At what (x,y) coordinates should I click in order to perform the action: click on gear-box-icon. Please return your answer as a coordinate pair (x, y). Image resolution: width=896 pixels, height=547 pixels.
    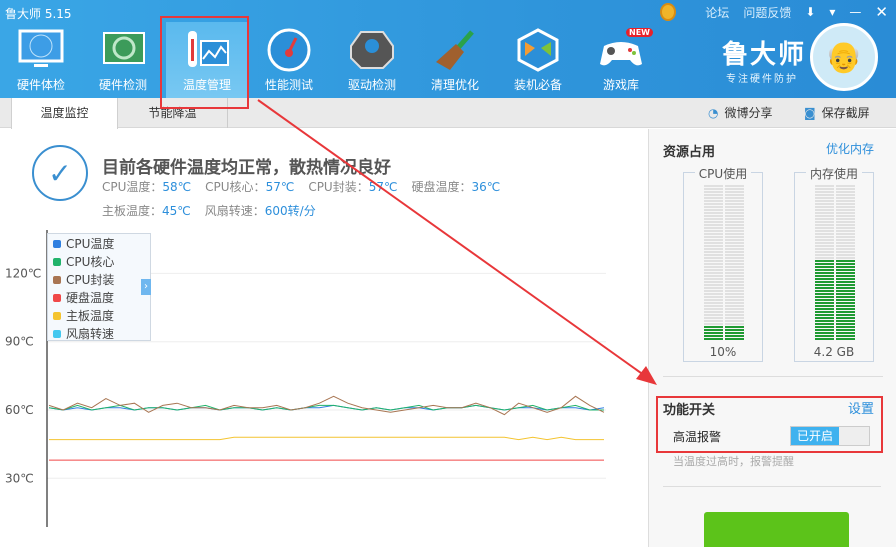
    Looking at the image, I should click on (372, 50).